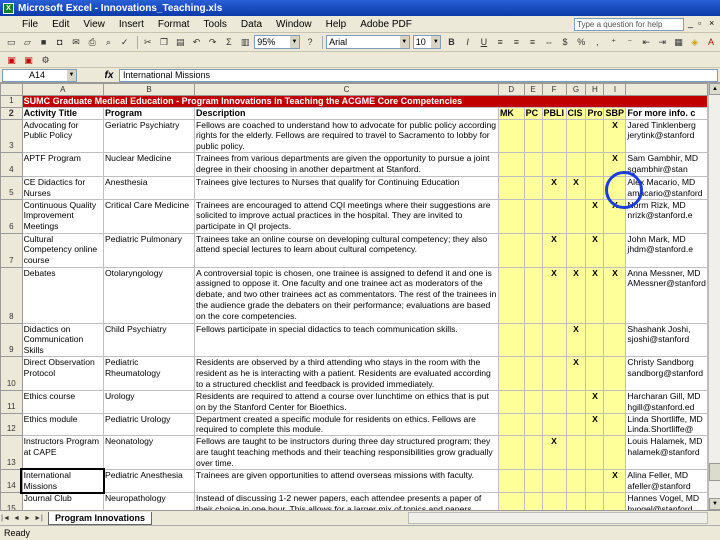 This screenshot has height=540, width=720. What do you see at coordinates (714, 472) in the screenshot?
I see `scroll-thumb` at bounding box center [714, 472].